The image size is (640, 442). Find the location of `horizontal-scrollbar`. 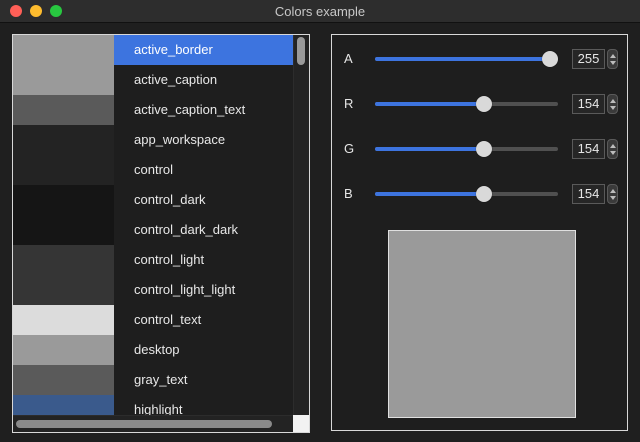

horizontal-scrollbar is located at coordinates (153, 423).